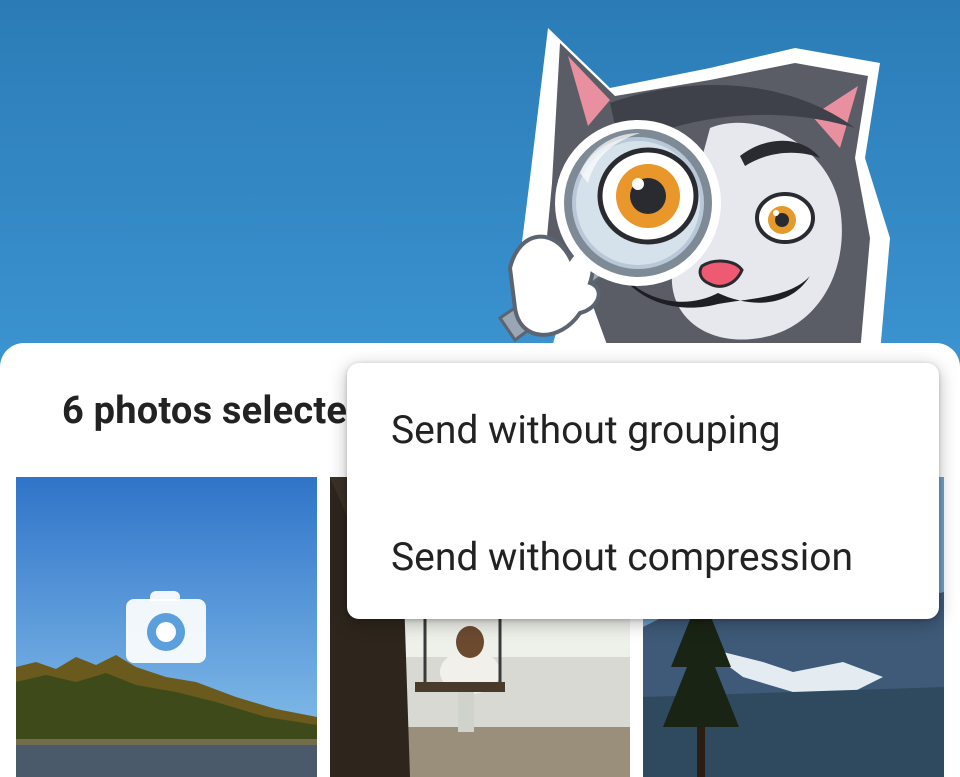  I want to click on sheet-title: 6 photos selected, so click(215, 411).